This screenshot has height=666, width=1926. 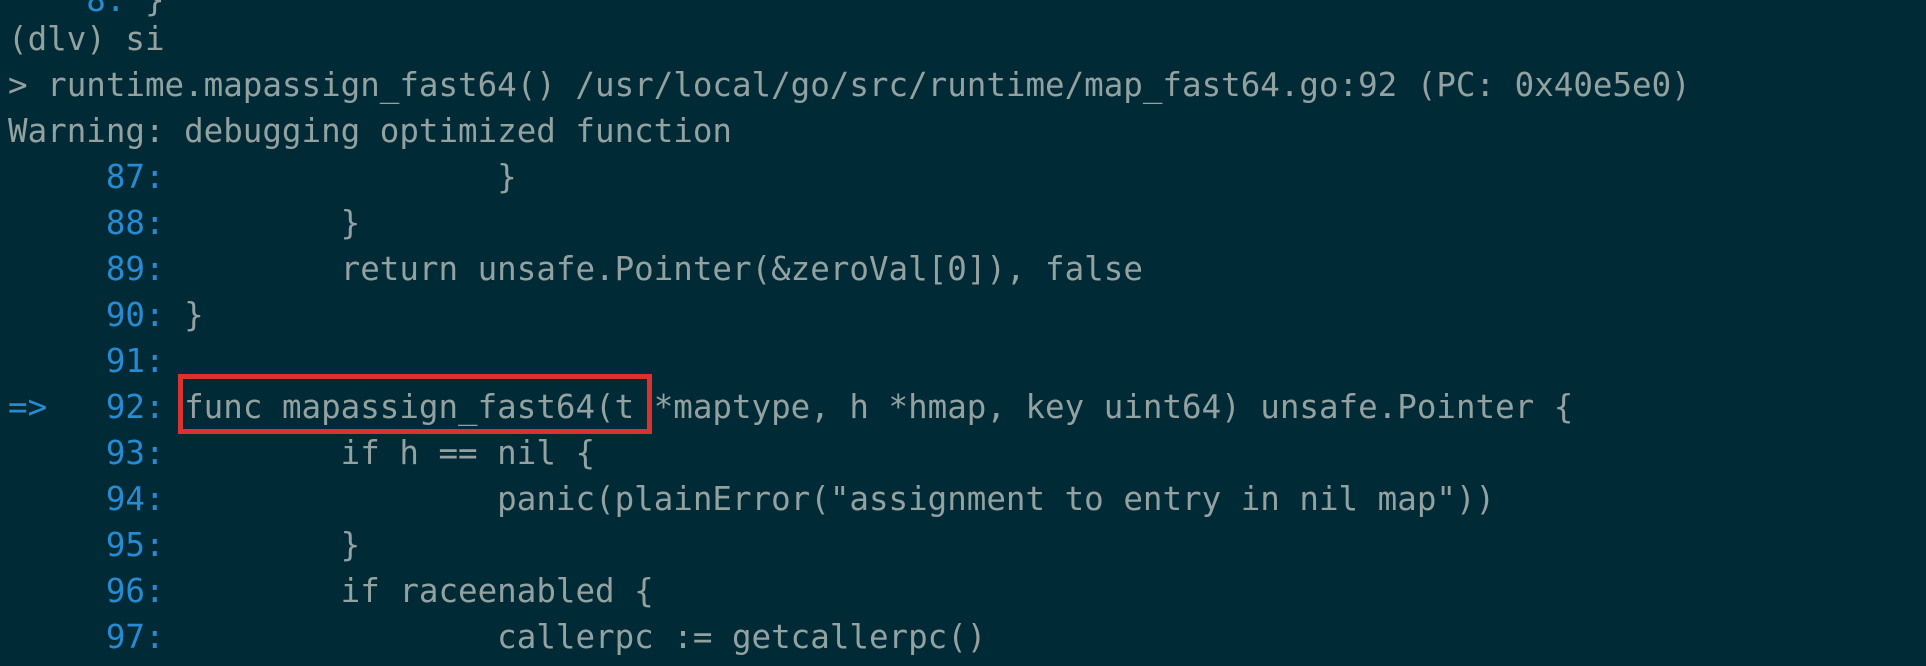 I want to click on dlv-prompt-line: (dlv) si, so click(x=86, y=39).